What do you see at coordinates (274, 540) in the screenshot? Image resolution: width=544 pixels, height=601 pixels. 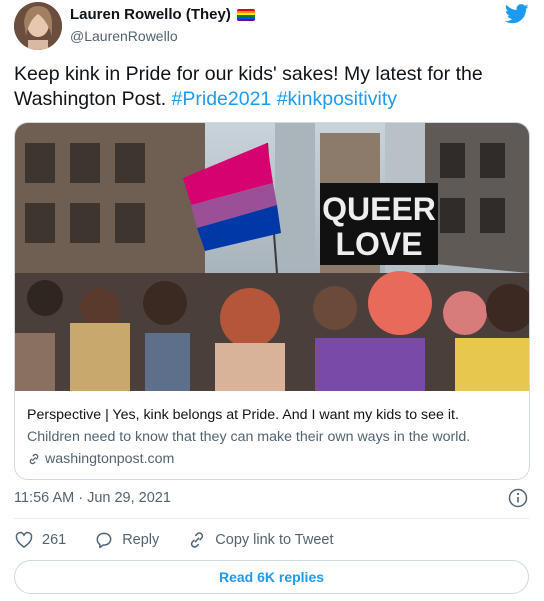 I see `copy-link-label: Copy link to Tweet` at bounding box center [274, 540].